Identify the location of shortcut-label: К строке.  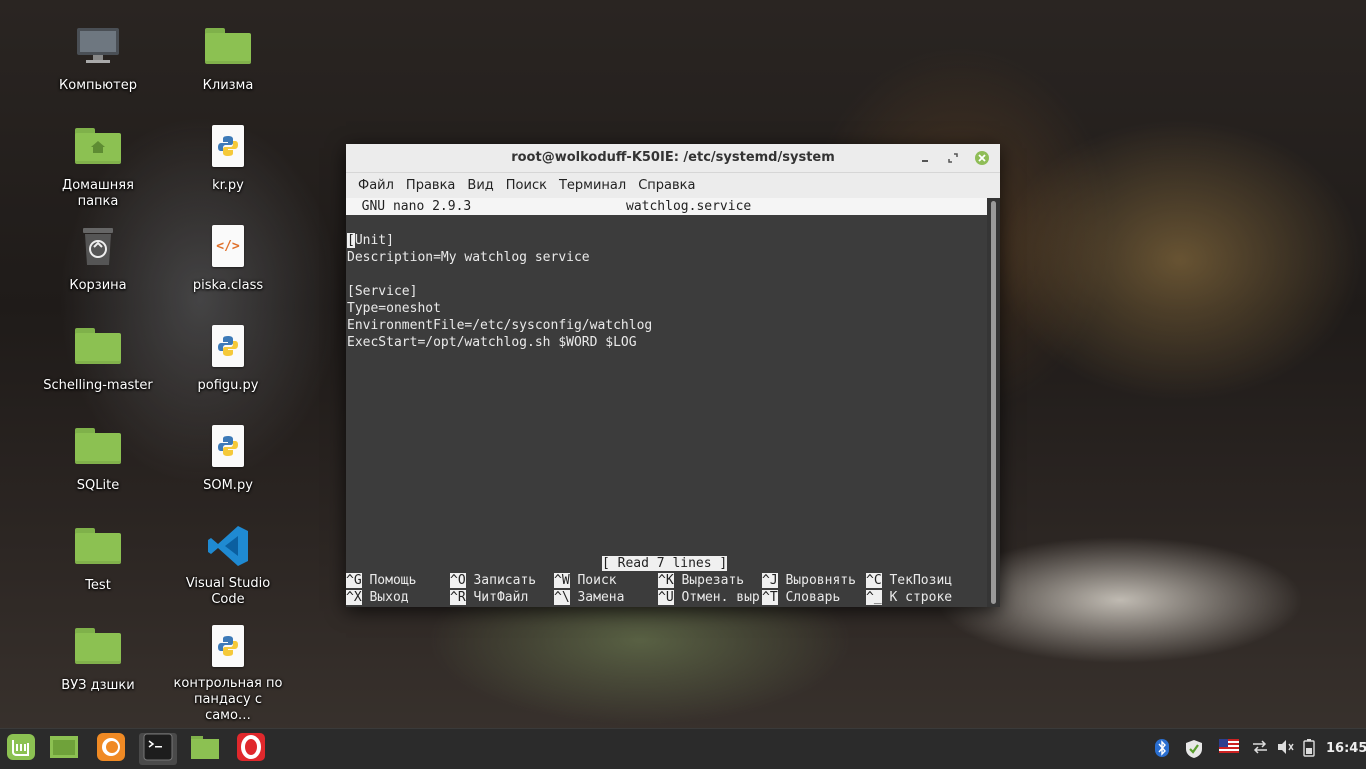
(921, 597).